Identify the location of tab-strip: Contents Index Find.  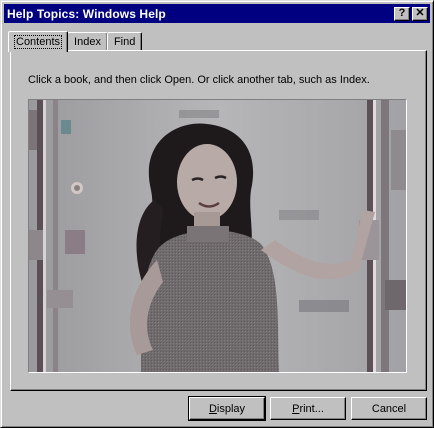
(75, 41).